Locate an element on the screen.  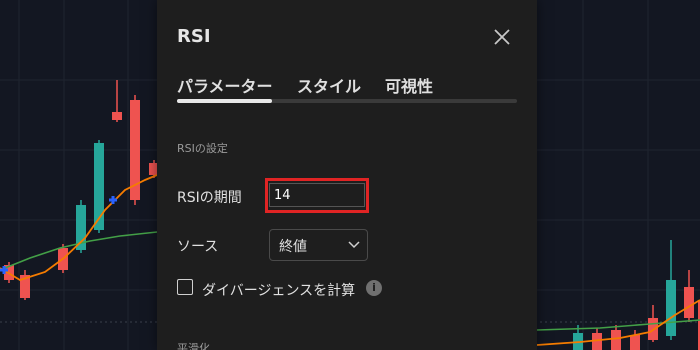
source-select: 終値 is located at coordinates (318, 245).